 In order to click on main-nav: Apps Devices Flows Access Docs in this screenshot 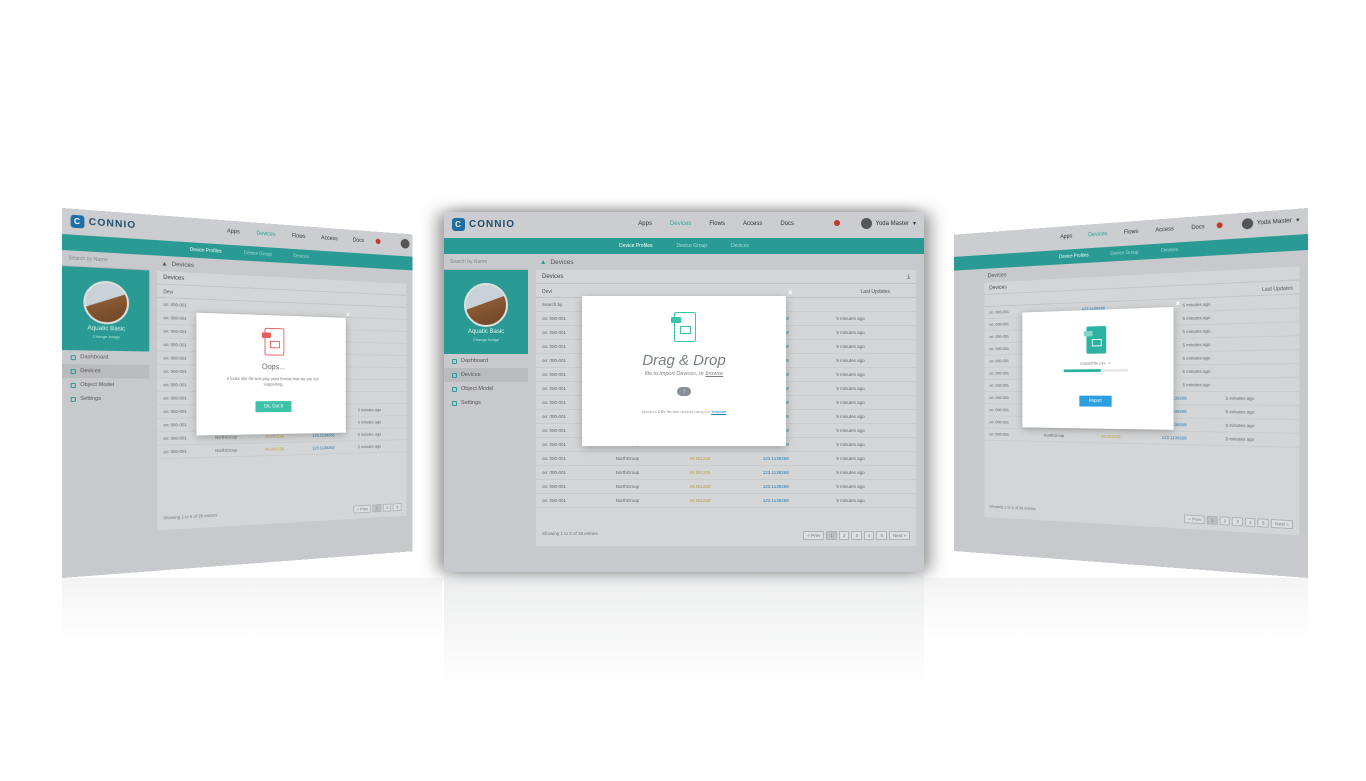, I will do `click(1132, 232)`.